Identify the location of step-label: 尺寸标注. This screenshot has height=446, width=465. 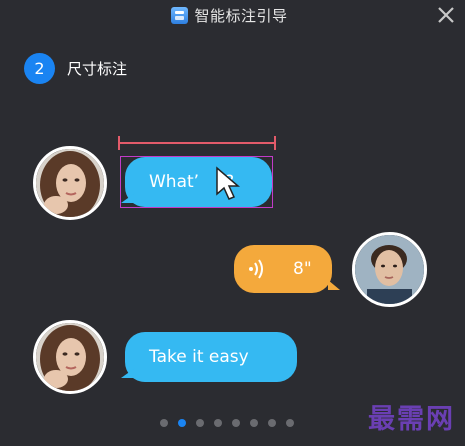
(97, 69).